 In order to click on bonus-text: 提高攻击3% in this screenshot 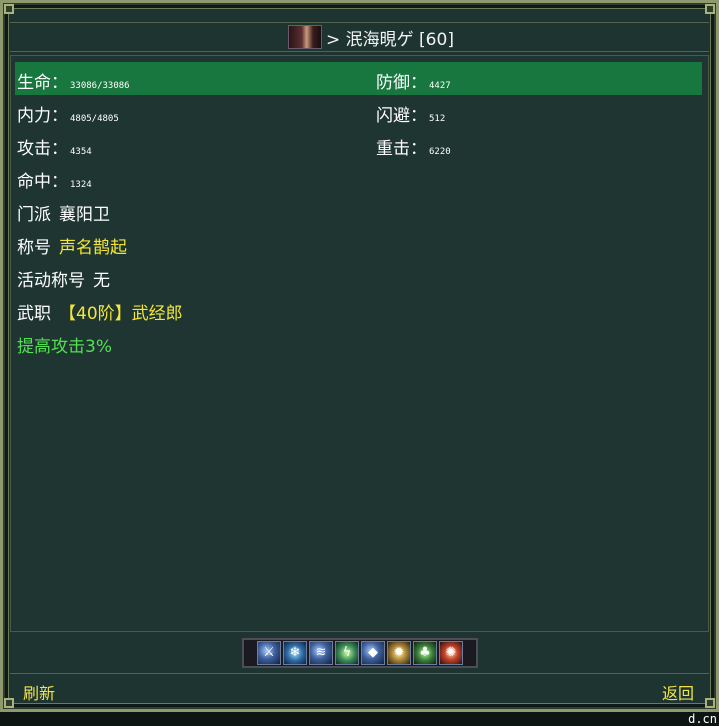, I will do `click(64, 347)`.